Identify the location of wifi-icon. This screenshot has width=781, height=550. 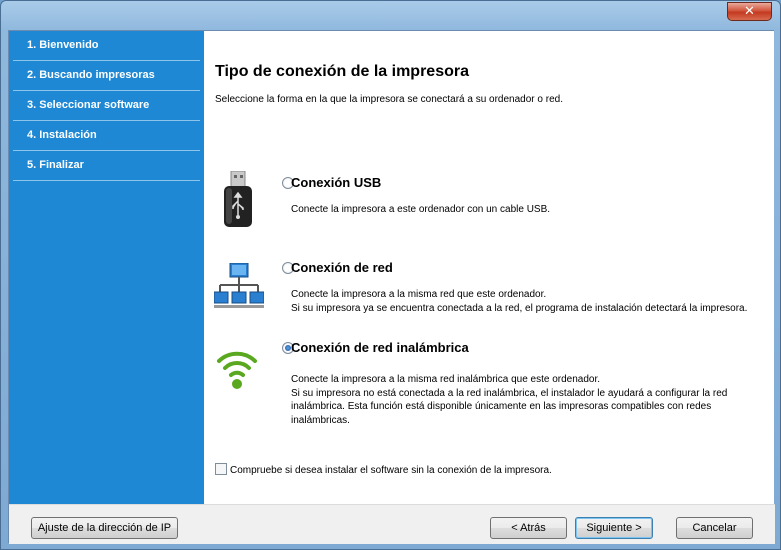
(237, 369).